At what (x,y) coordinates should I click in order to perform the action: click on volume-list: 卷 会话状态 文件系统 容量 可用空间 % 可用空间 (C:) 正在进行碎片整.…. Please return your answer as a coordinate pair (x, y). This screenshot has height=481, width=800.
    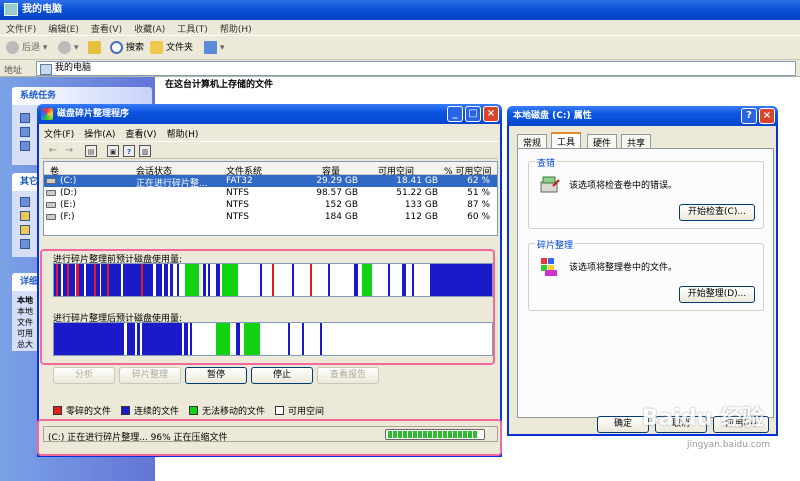
    Looking at the image, I should click on (270, 198).